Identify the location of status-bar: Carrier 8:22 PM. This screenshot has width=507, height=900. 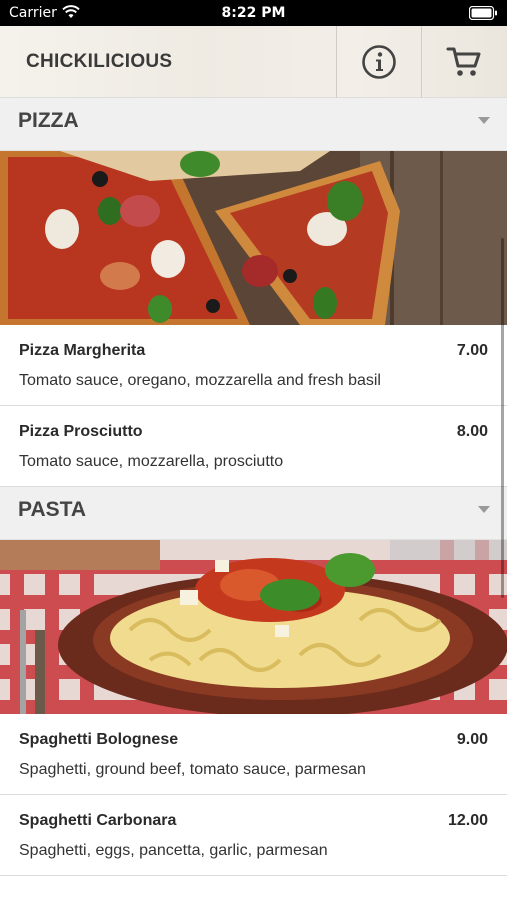
(253, 13).